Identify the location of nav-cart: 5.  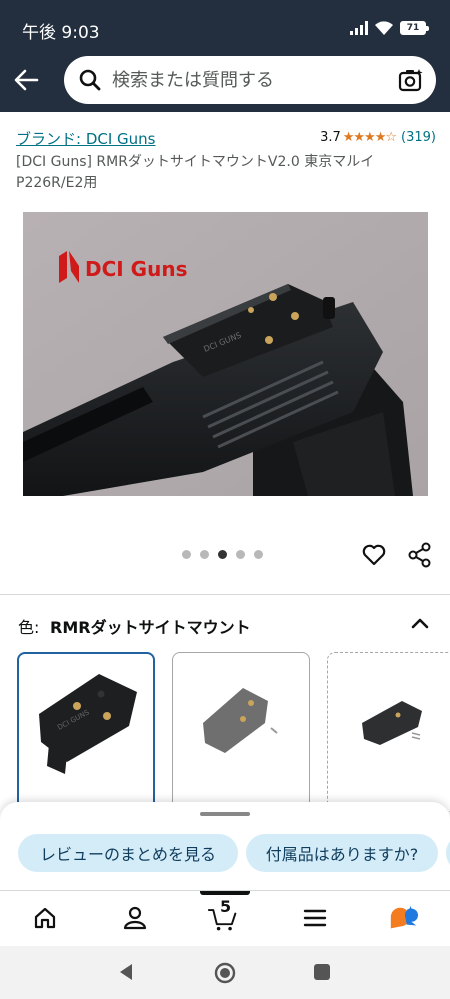
(223, 915).